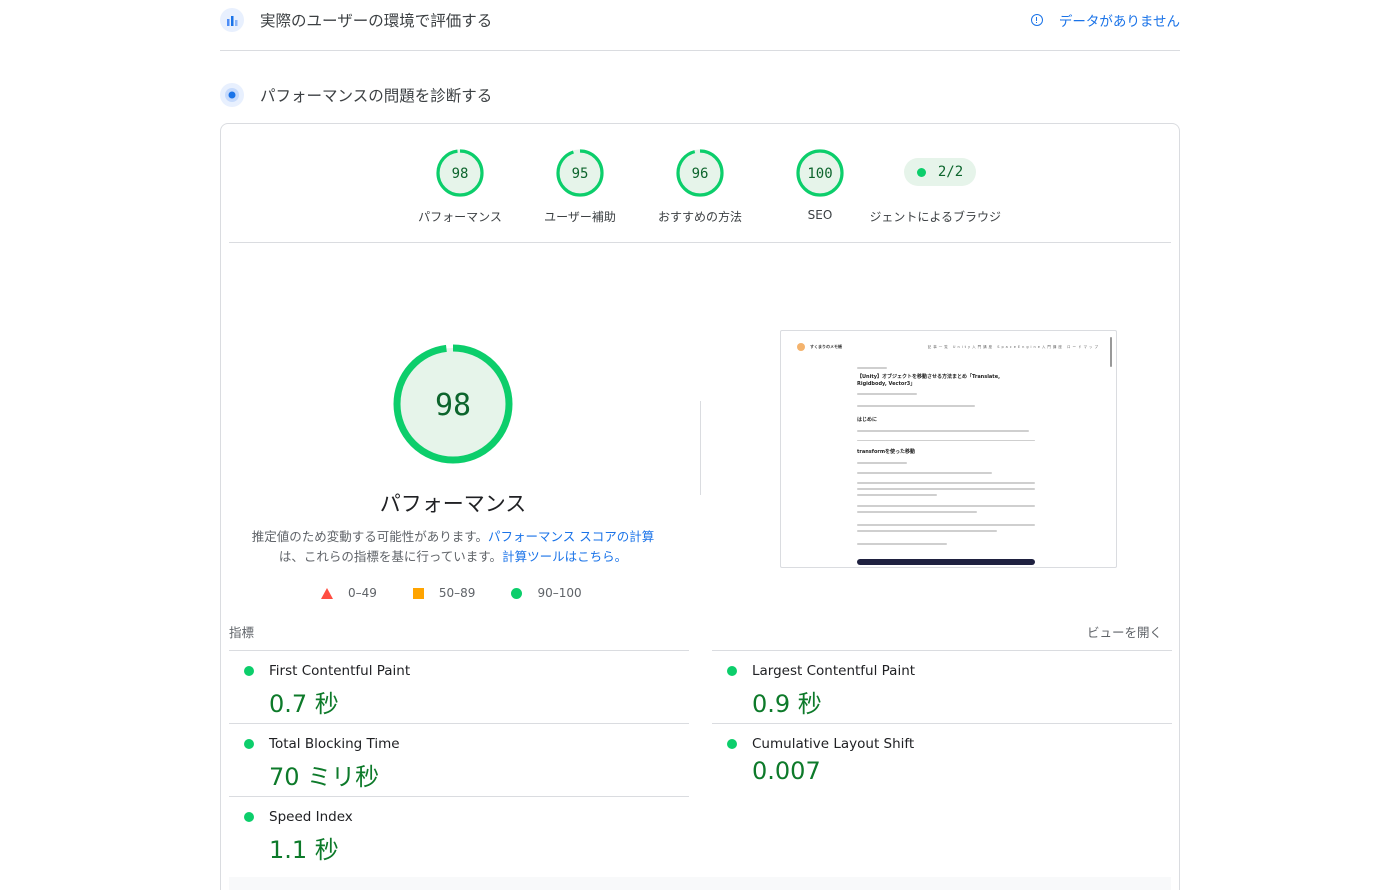  What do you see at coordinates (1119, 22) in the screenshot?
I see `no-data-label: データがありません` at bounding box center [1119, 22].